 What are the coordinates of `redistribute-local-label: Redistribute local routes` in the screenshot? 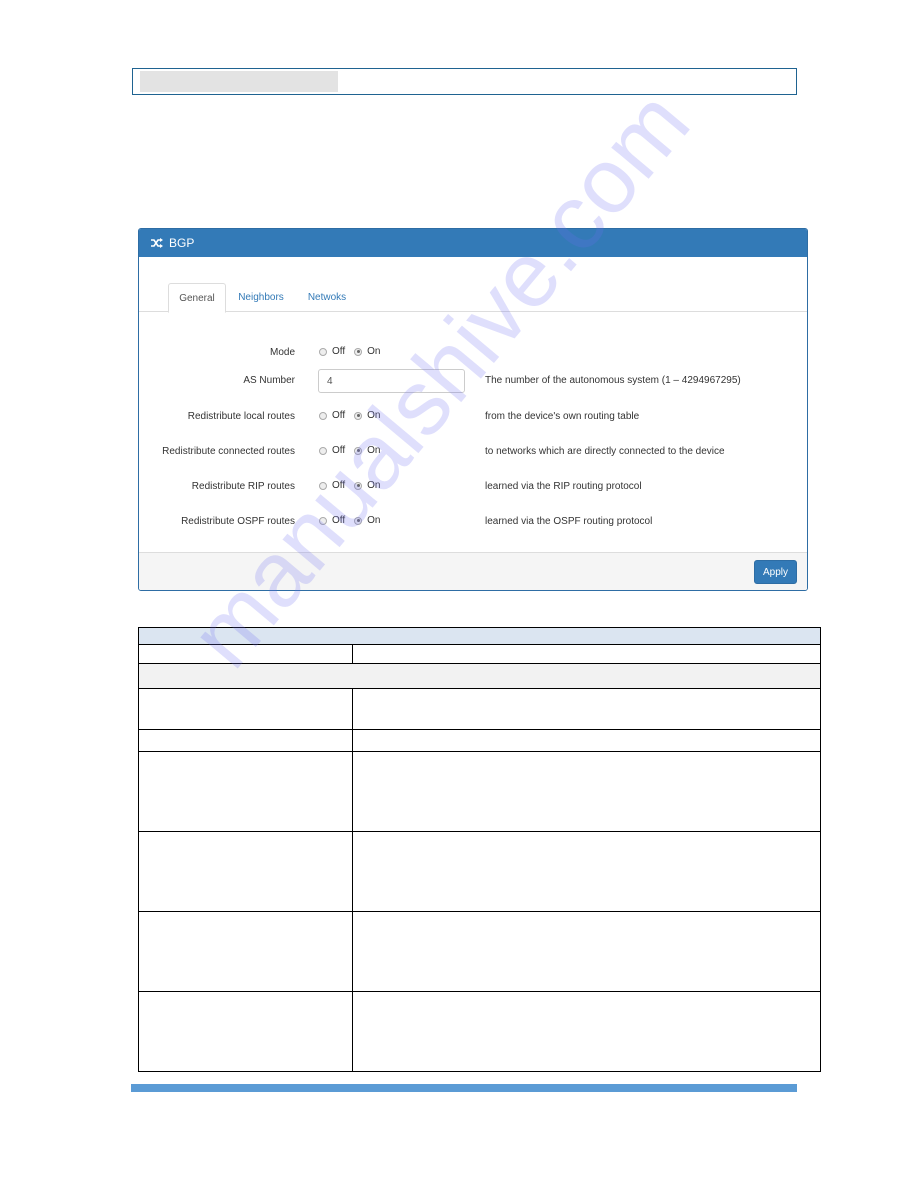 It's located at (241, 416).